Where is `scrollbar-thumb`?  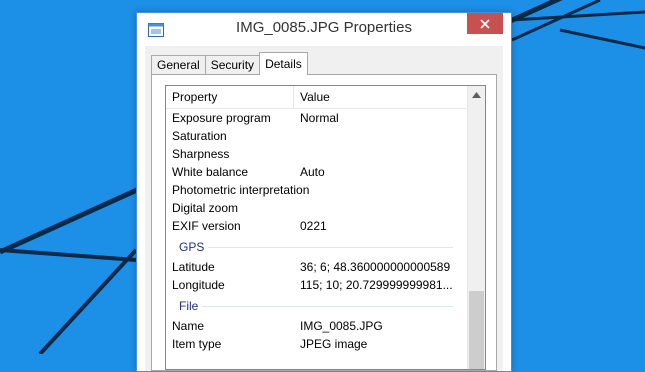
scrollbar-thumb is located at coordinates (476, 330).